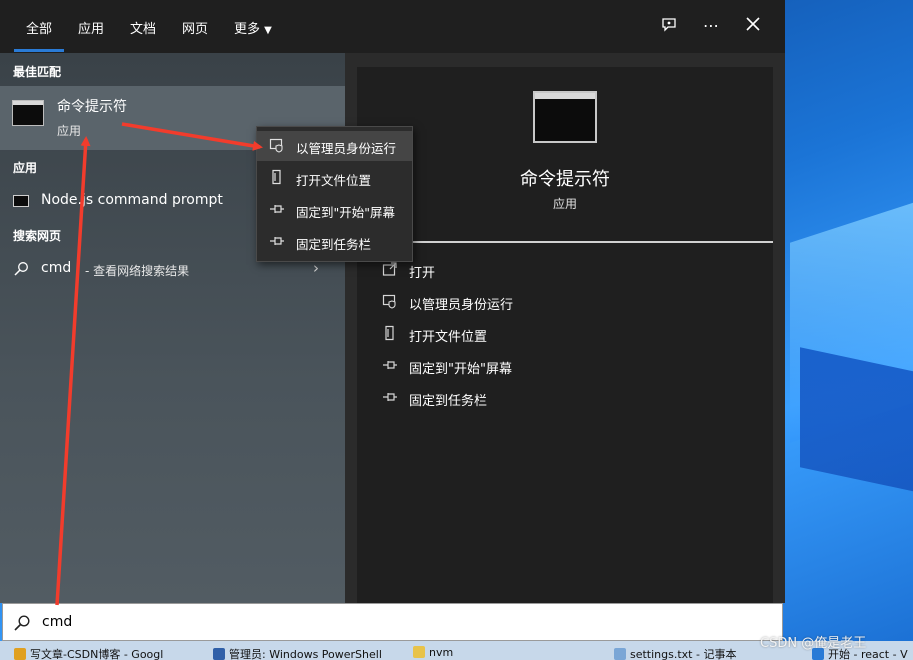  Describe the element at coordinates (39, 27) in the screenshot. I see `tab-all: 全部` at that location.